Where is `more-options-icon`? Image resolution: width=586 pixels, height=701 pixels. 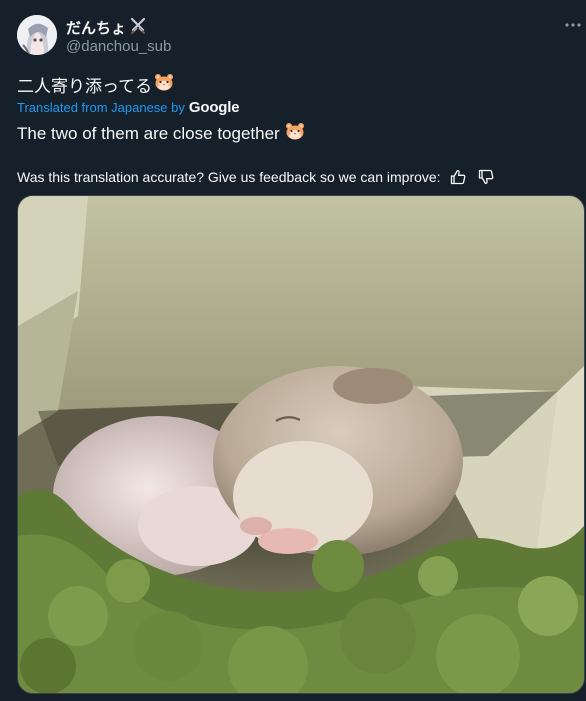 more-options-icon is located at coordinates (573, 25).